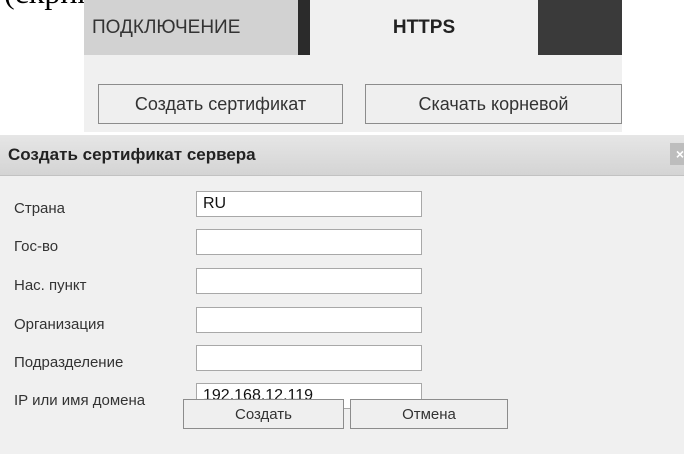 This screenshot has width=684, height=454. Describe the element at coordinates (36, 246) in the screenshot. I see `state-label: Гос-во` at that location.